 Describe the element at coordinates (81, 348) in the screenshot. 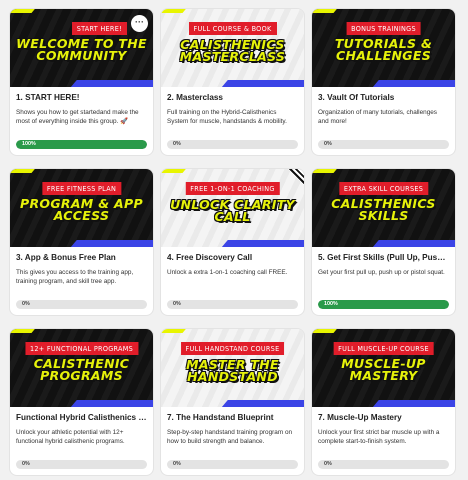

I see `course-badge: 12+ FUNCTIONAL PROGRAMS` at that location.